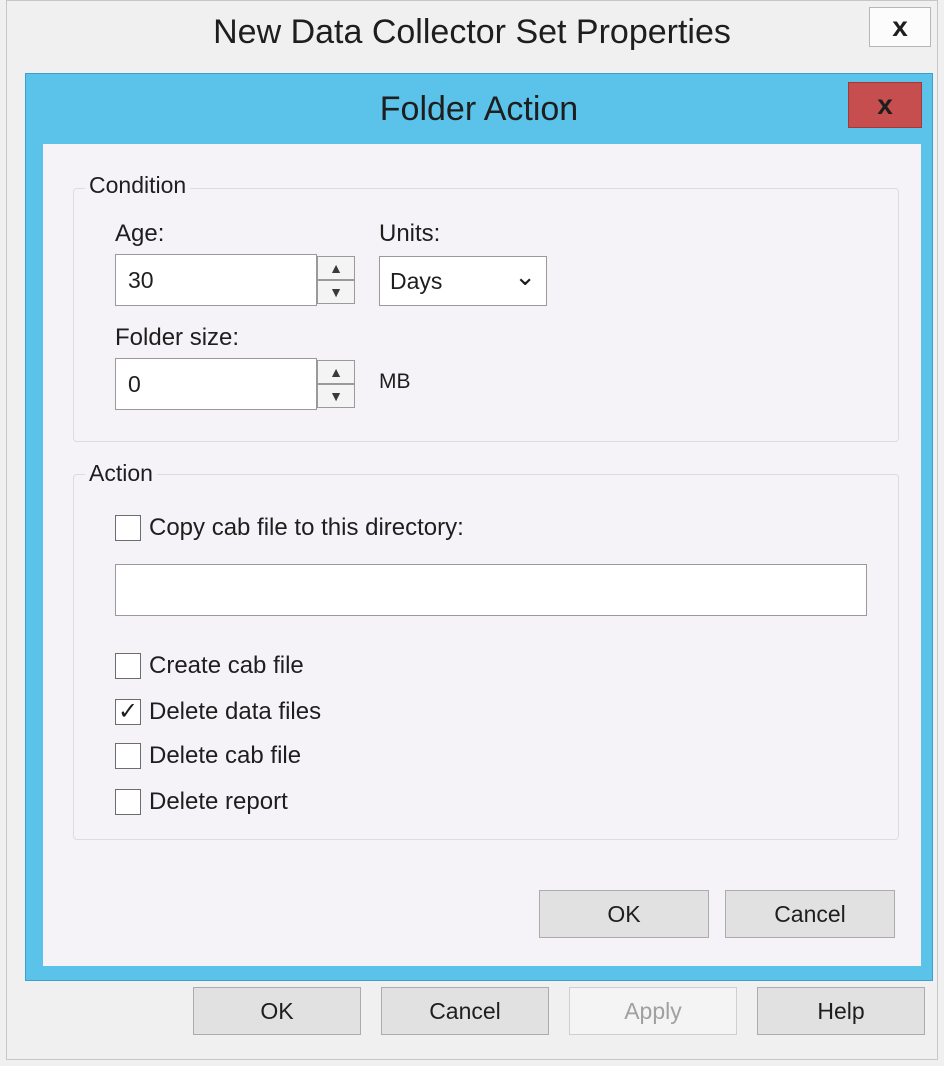 This screenshot has width=944, height=1066. Describe the element at coordinates (525, 275) in the screenshot. I see `chevron-down-icon: ⌄` at that location.